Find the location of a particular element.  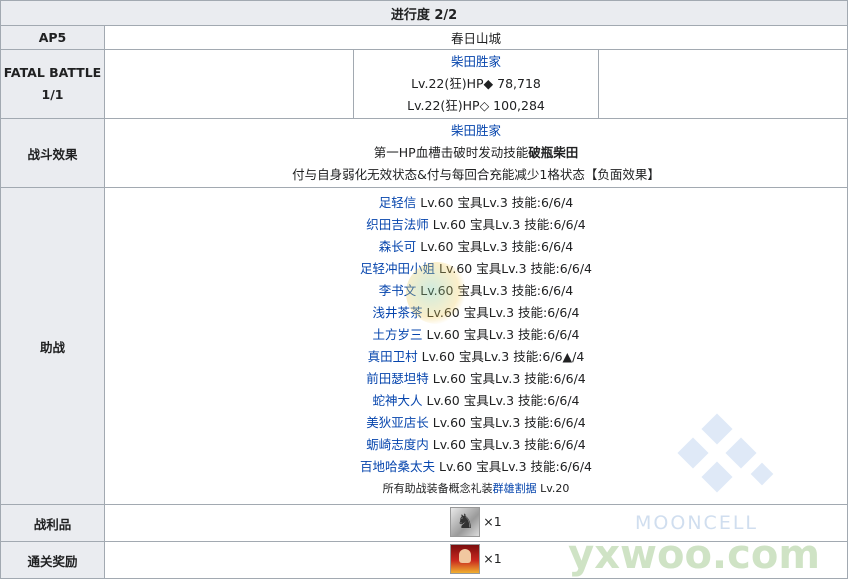

ap-label: AP5 is located at coordinates (52, 37).